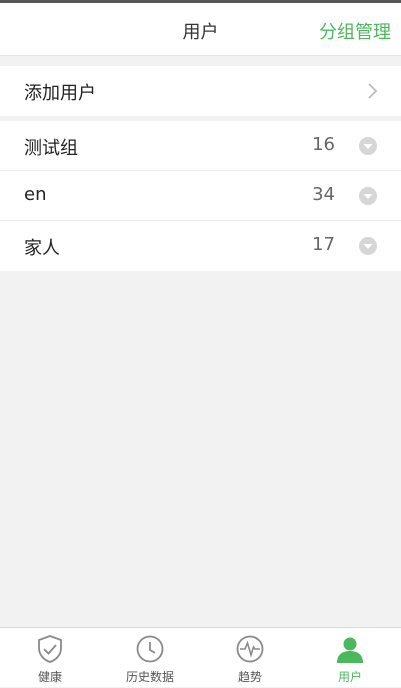 This screenshot has width=401, height=688. I want to click on chevron-right-icon, so click(373, 91).